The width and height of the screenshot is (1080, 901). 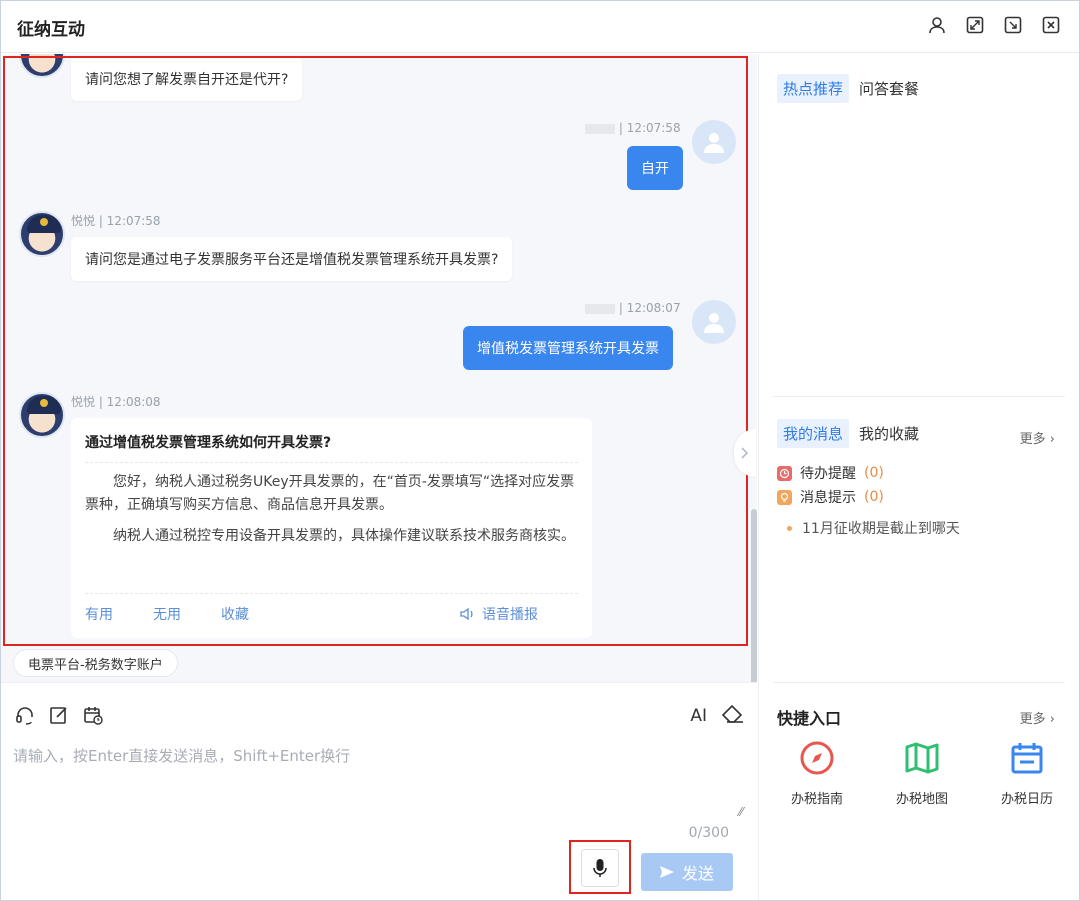 I want to click on answer-paragraph: 纳税人通过税控专用设备开具发票的，具体操作建议联系技术服务商核实。, so click(x=344, y=536).